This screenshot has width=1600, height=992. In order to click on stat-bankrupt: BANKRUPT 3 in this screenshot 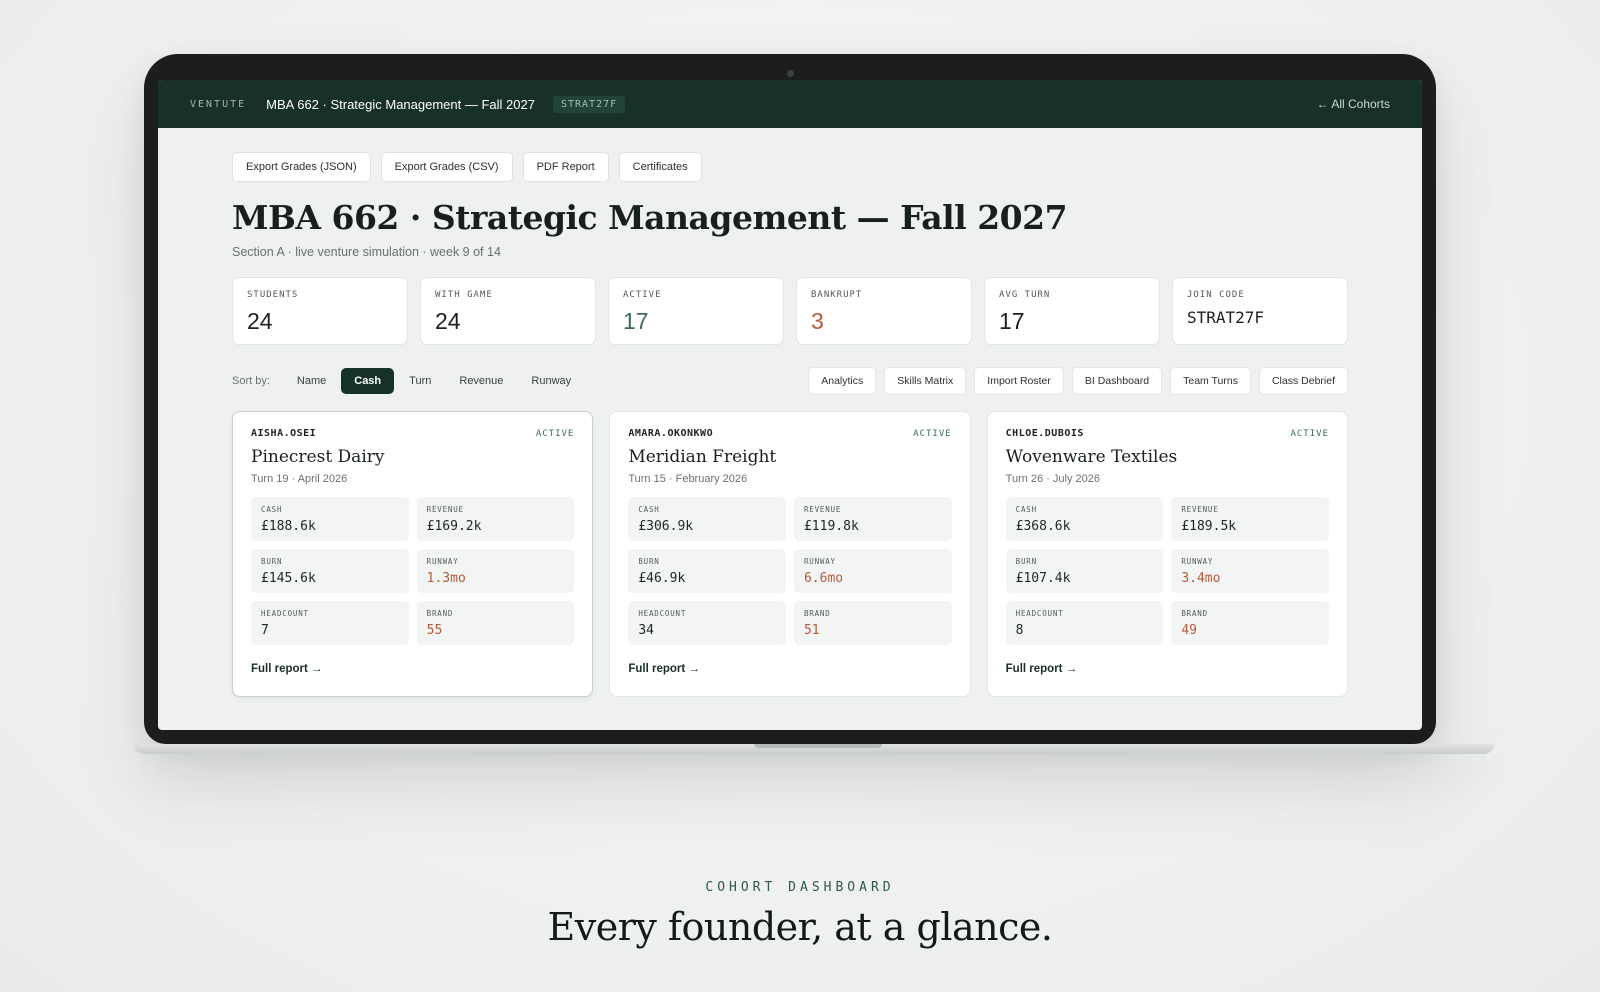, I will do `click(884, 311)`.